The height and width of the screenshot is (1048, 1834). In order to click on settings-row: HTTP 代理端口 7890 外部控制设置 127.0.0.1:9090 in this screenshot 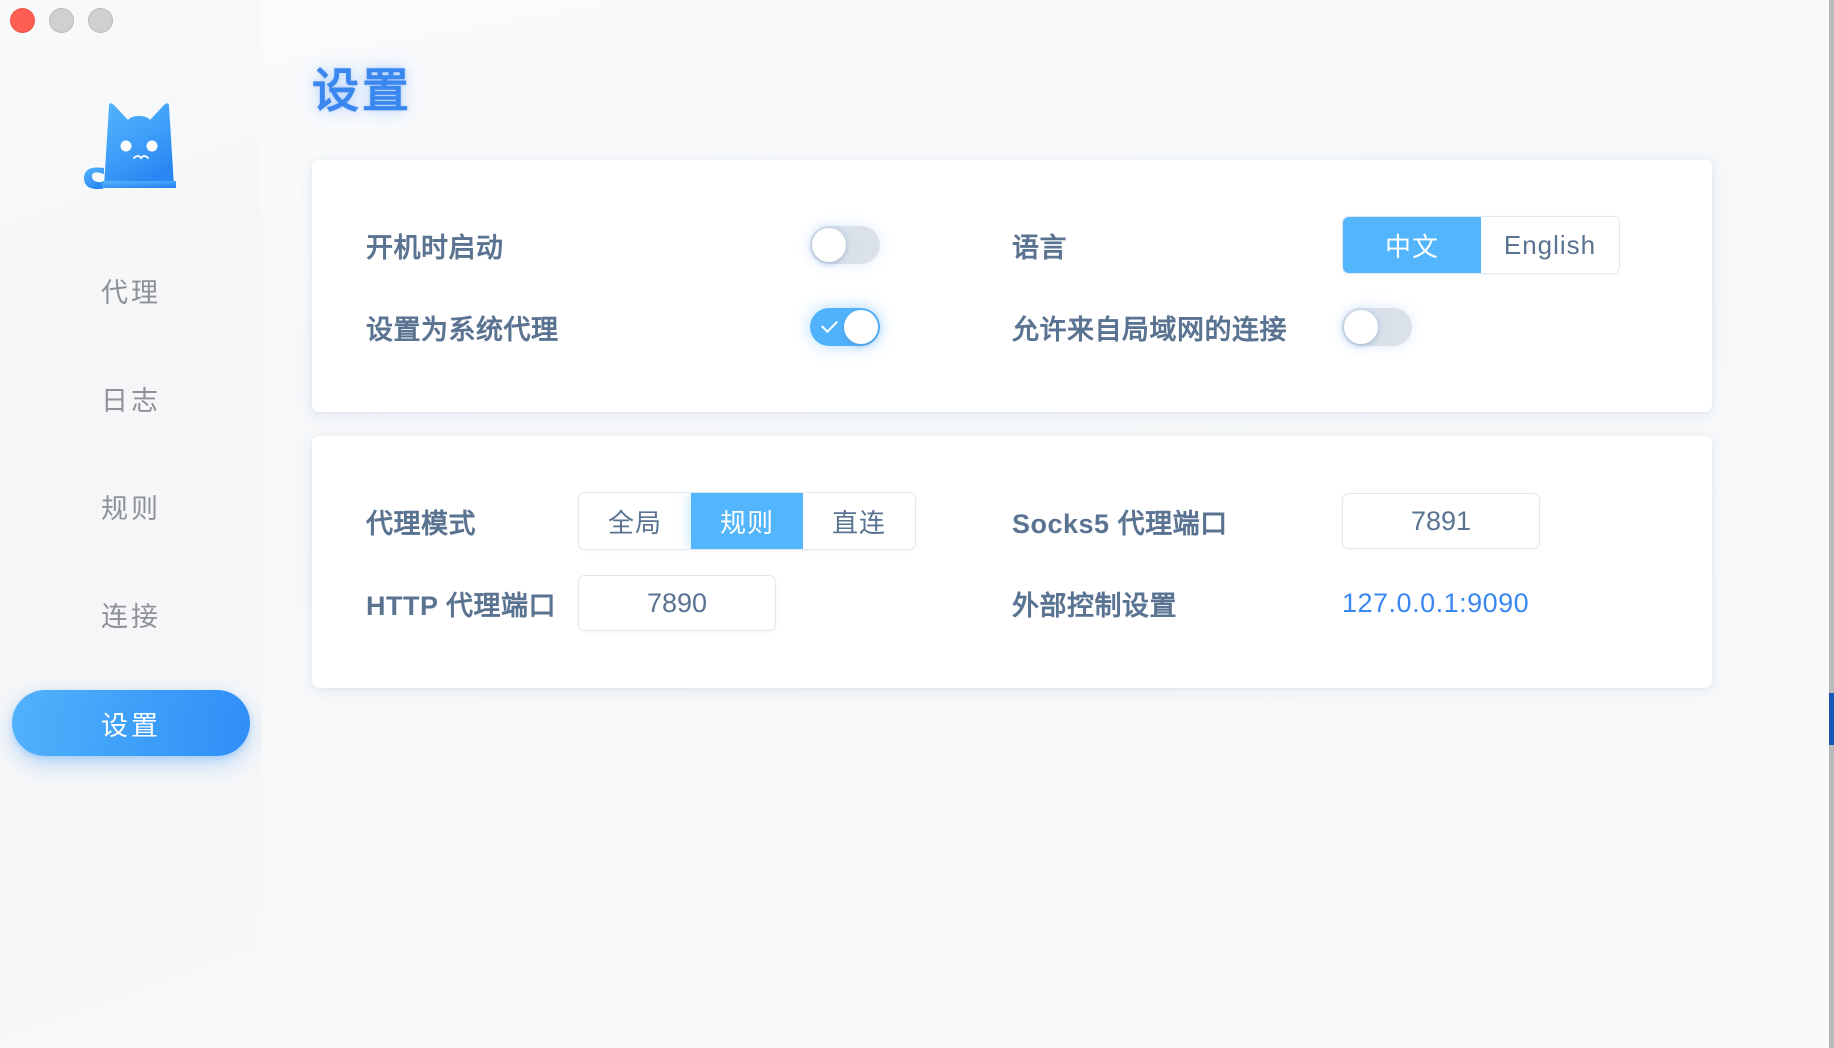, I will do `click(1012, 603)`.